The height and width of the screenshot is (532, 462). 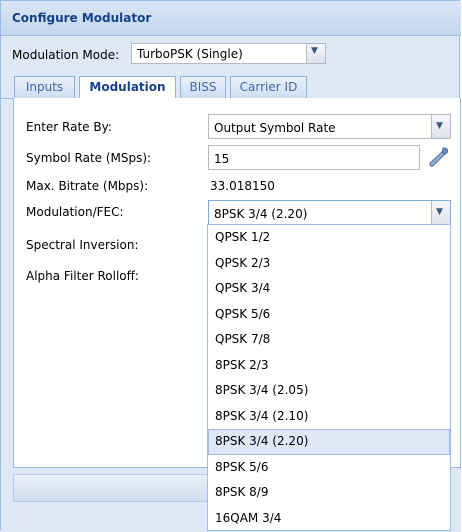 I want to click on option-8psk-5-6: 8PSK 5/6, so click(x=329, y=468).